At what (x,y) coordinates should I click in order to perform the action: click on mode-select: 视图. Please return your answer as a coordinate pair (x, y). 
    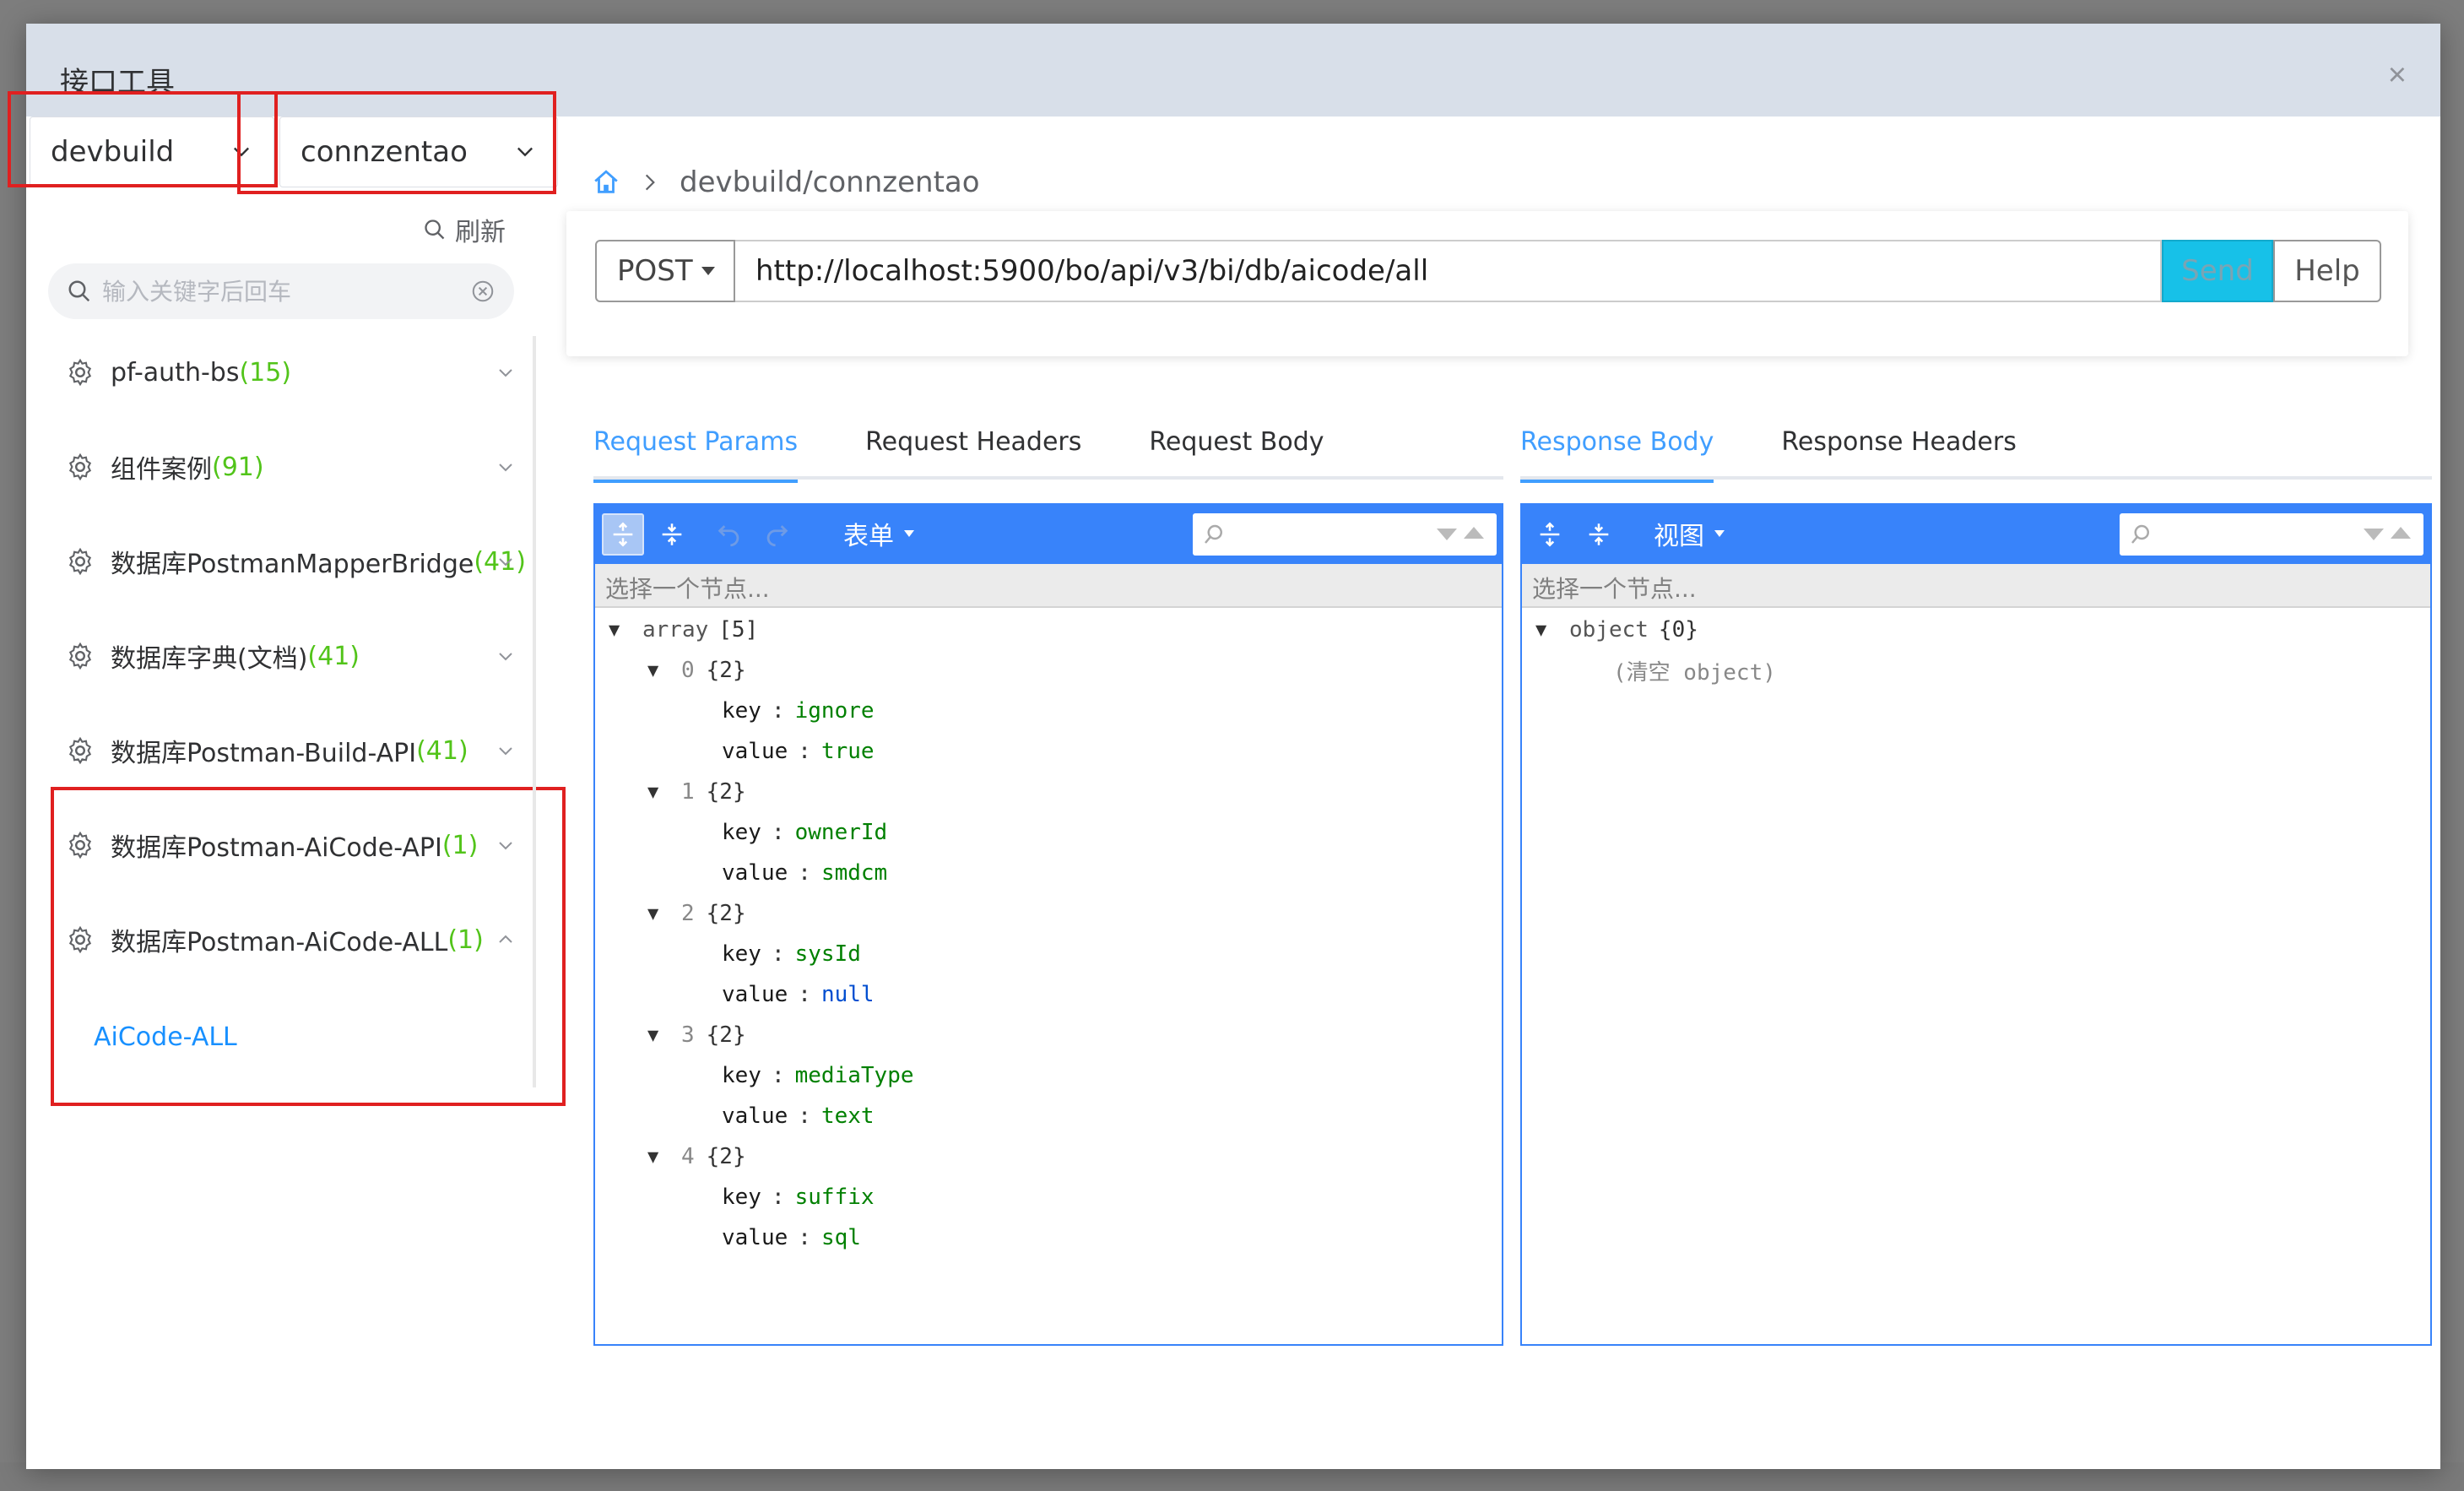
    Looking at the image, I should click on (1689, 533).